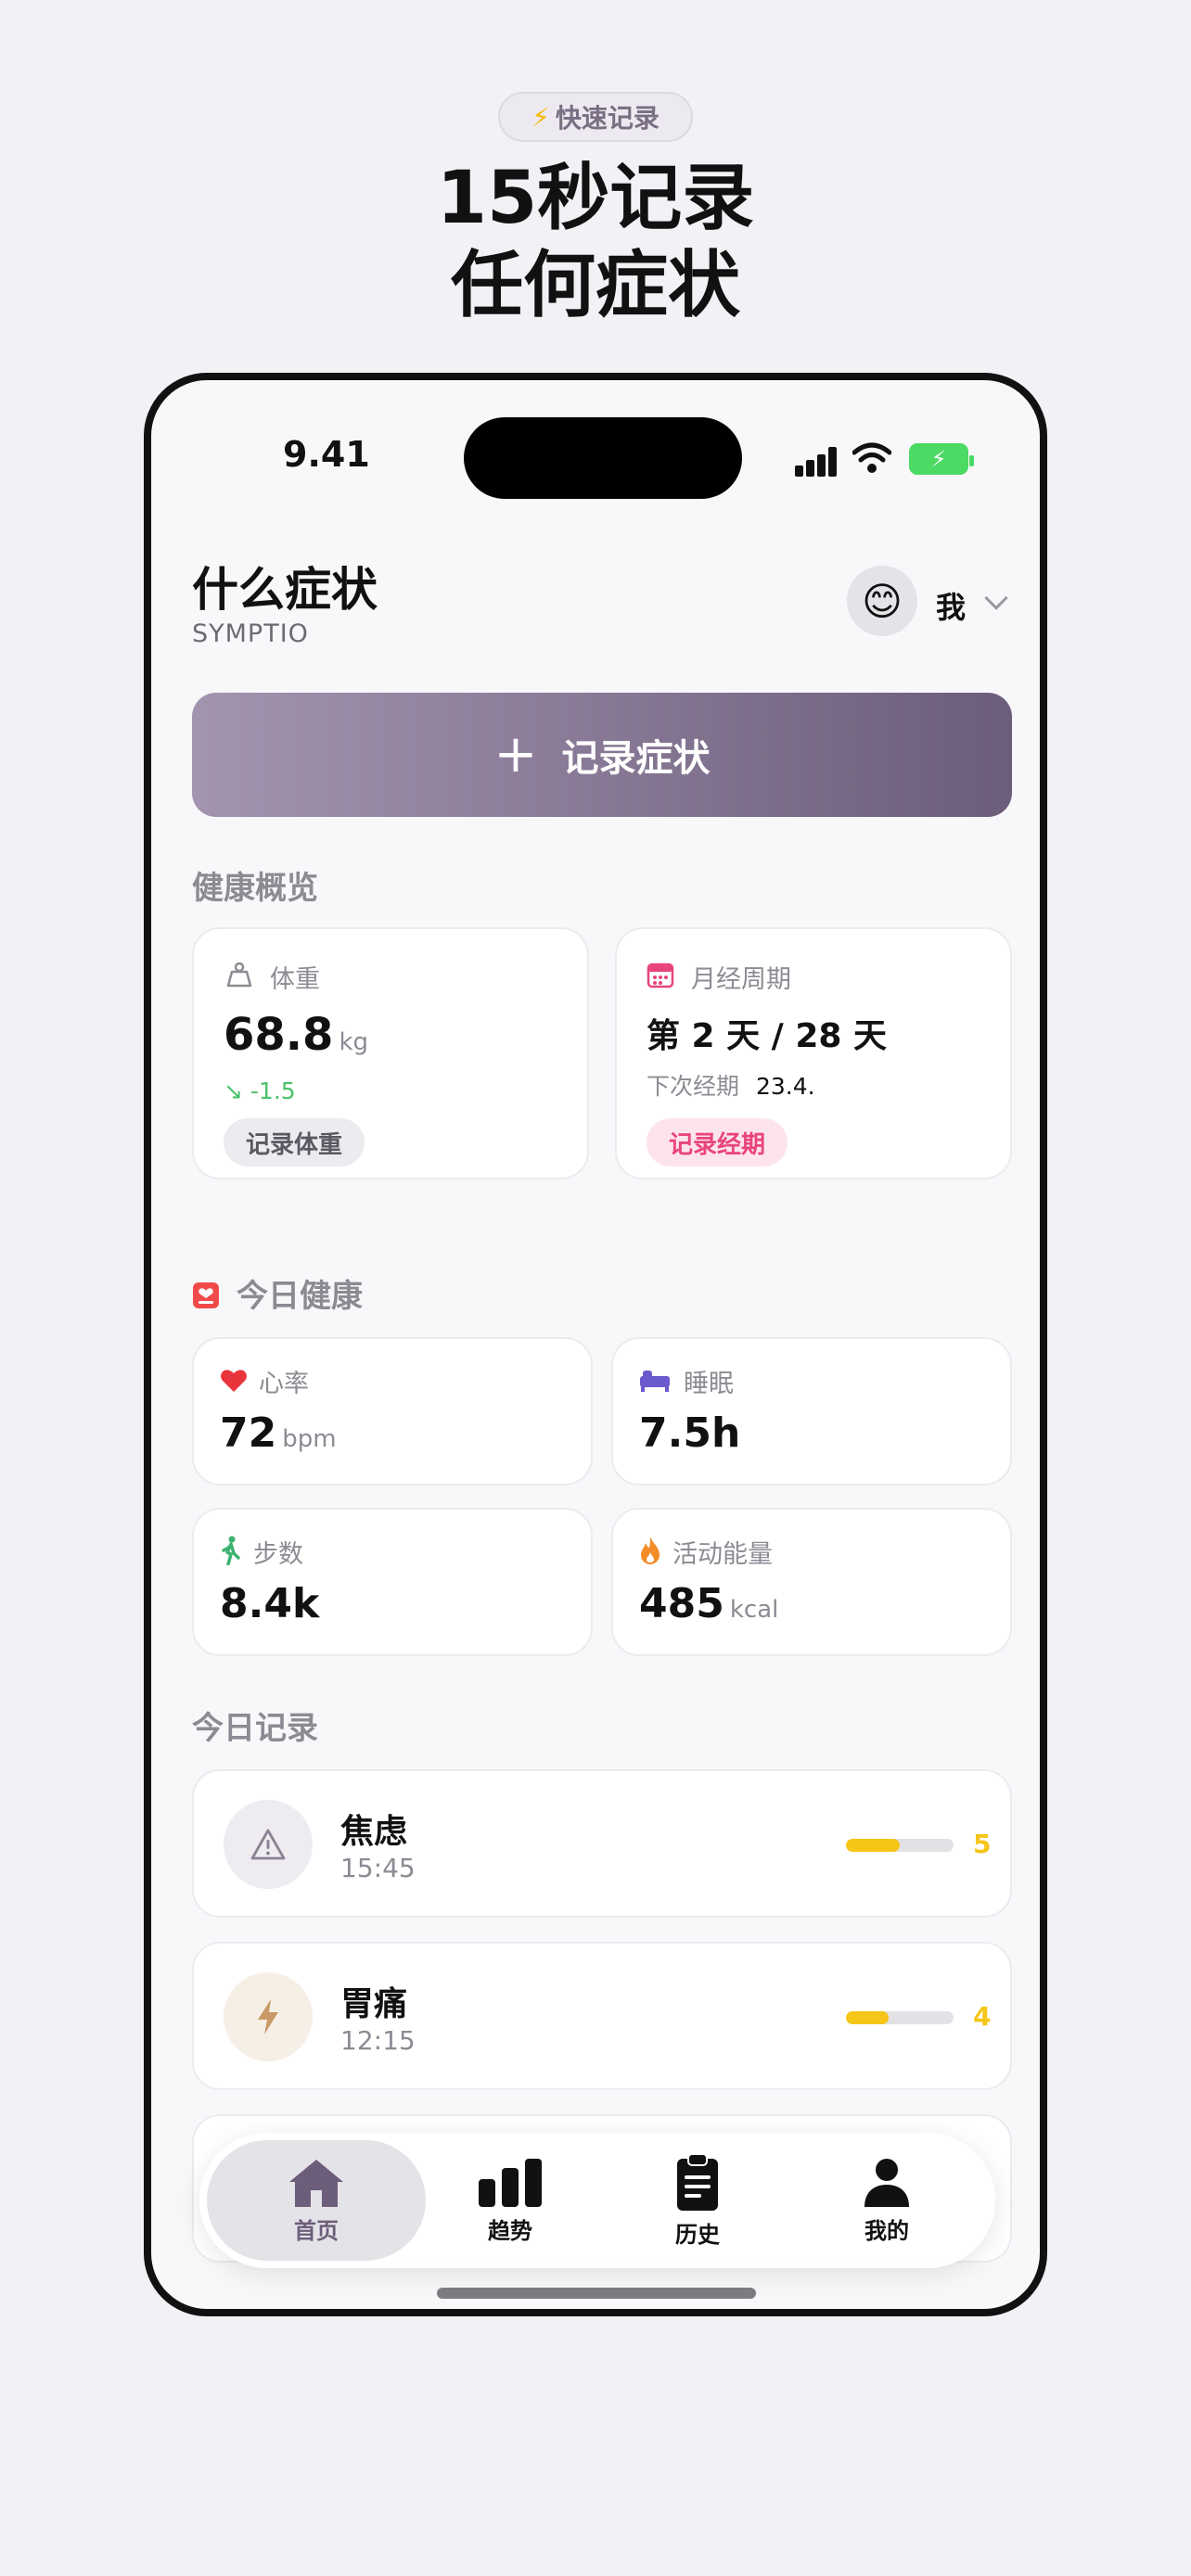 This screenshot has width=1191, height=2576. I want to click on record-name: 焦虑, so click(374, 1832).